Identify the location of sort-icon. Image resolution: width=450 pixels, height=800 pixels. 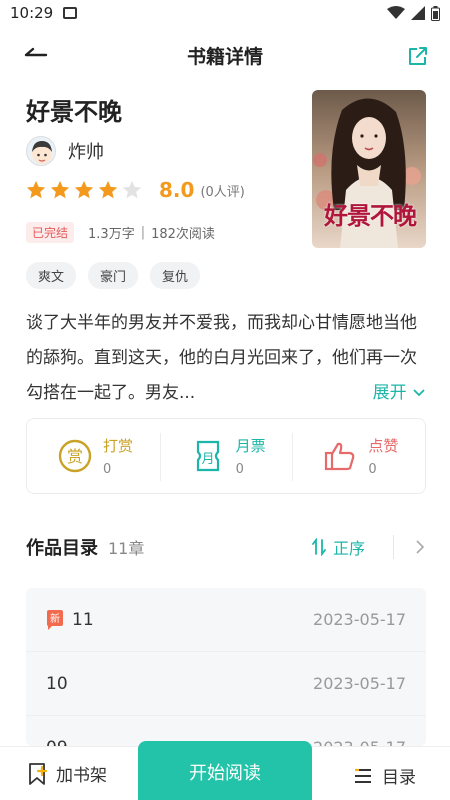
(319, 547).